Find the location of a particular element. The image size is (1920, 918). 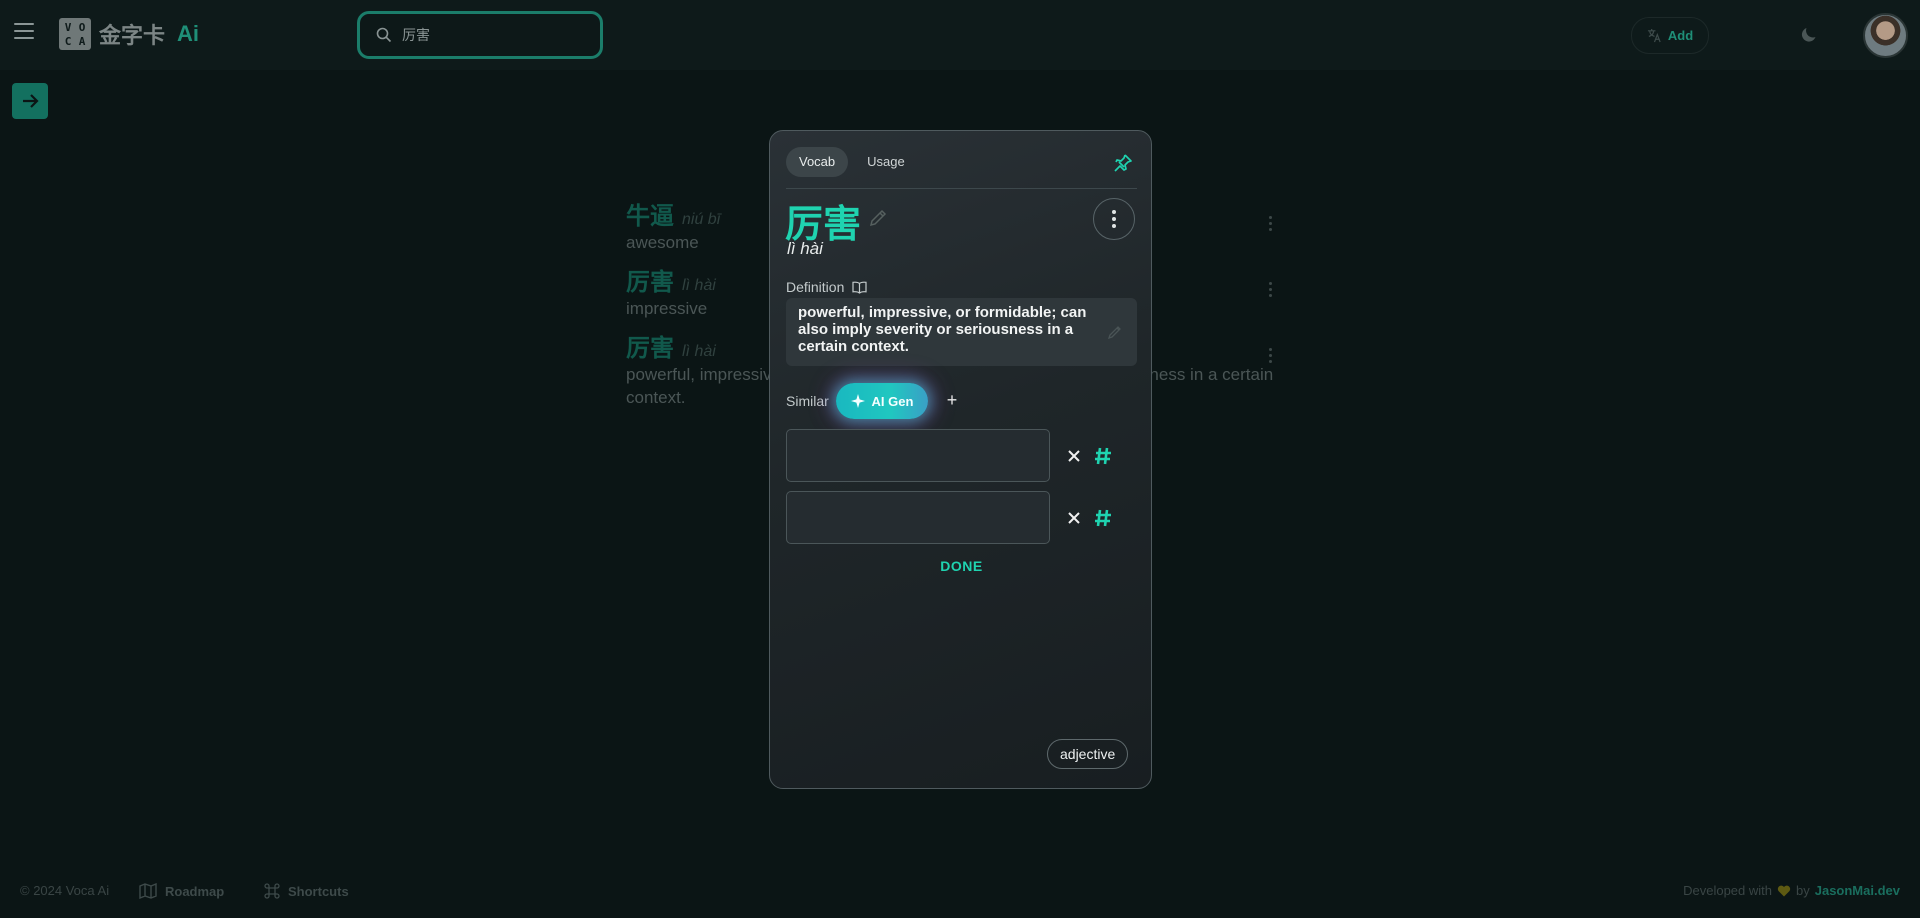

arrow-right-icon is located at coordinates (31, 101).